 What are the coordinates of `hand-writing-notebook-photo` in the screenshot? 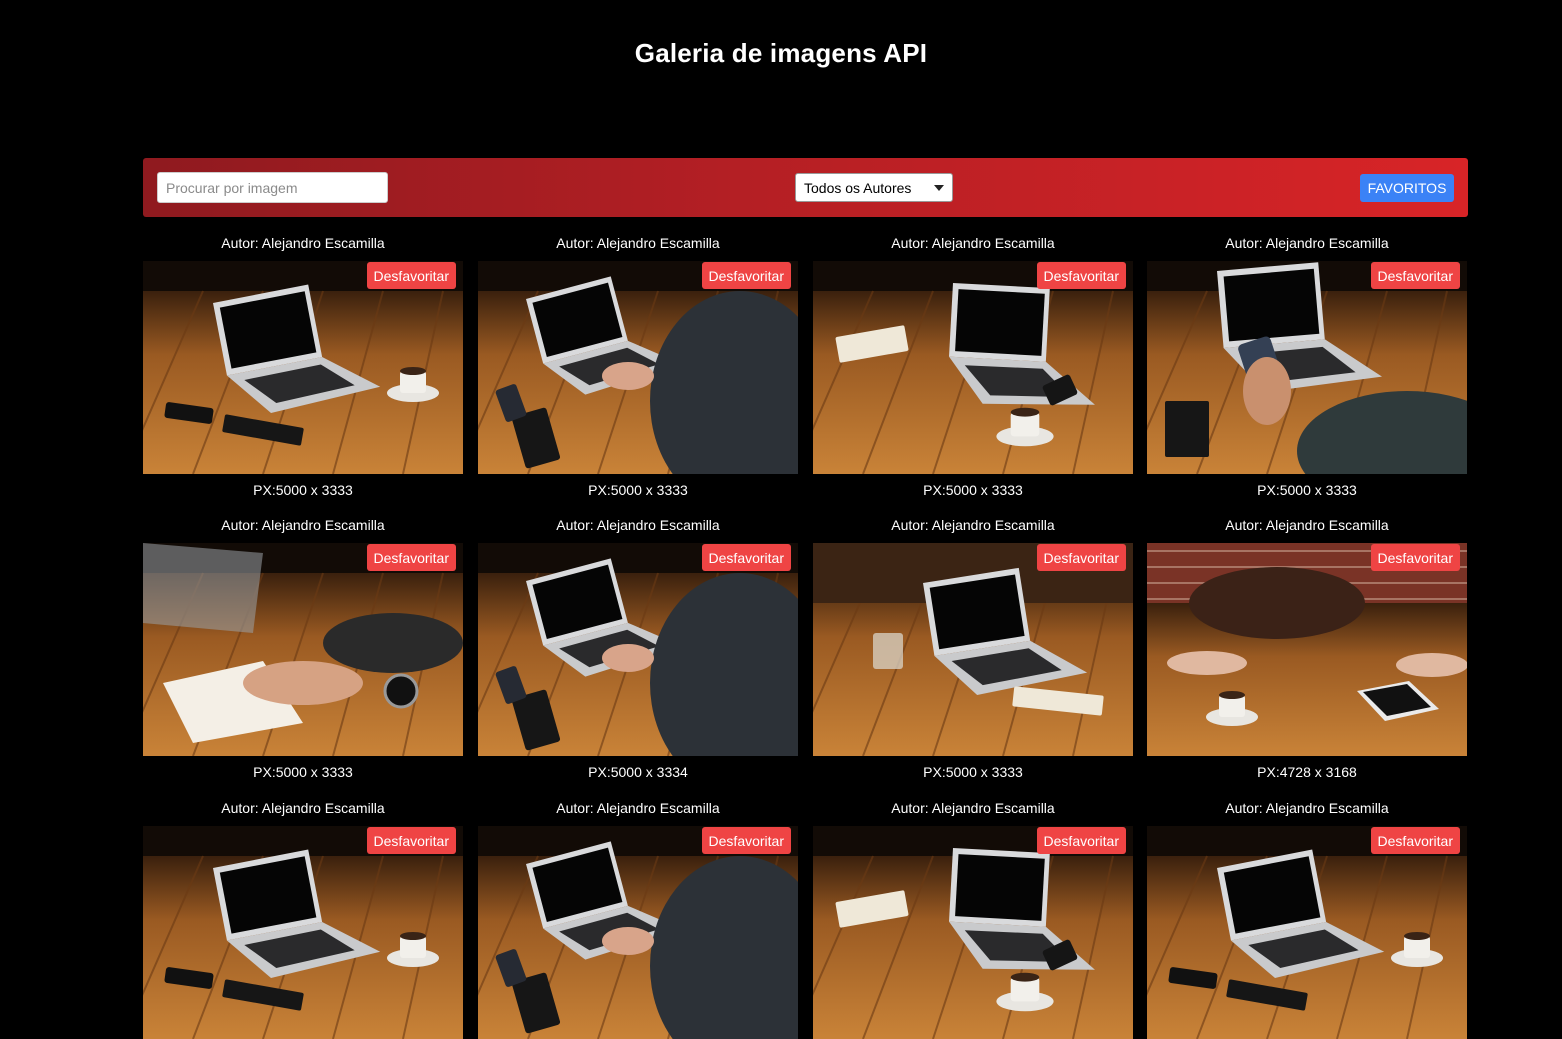 It's located at (303, 649).